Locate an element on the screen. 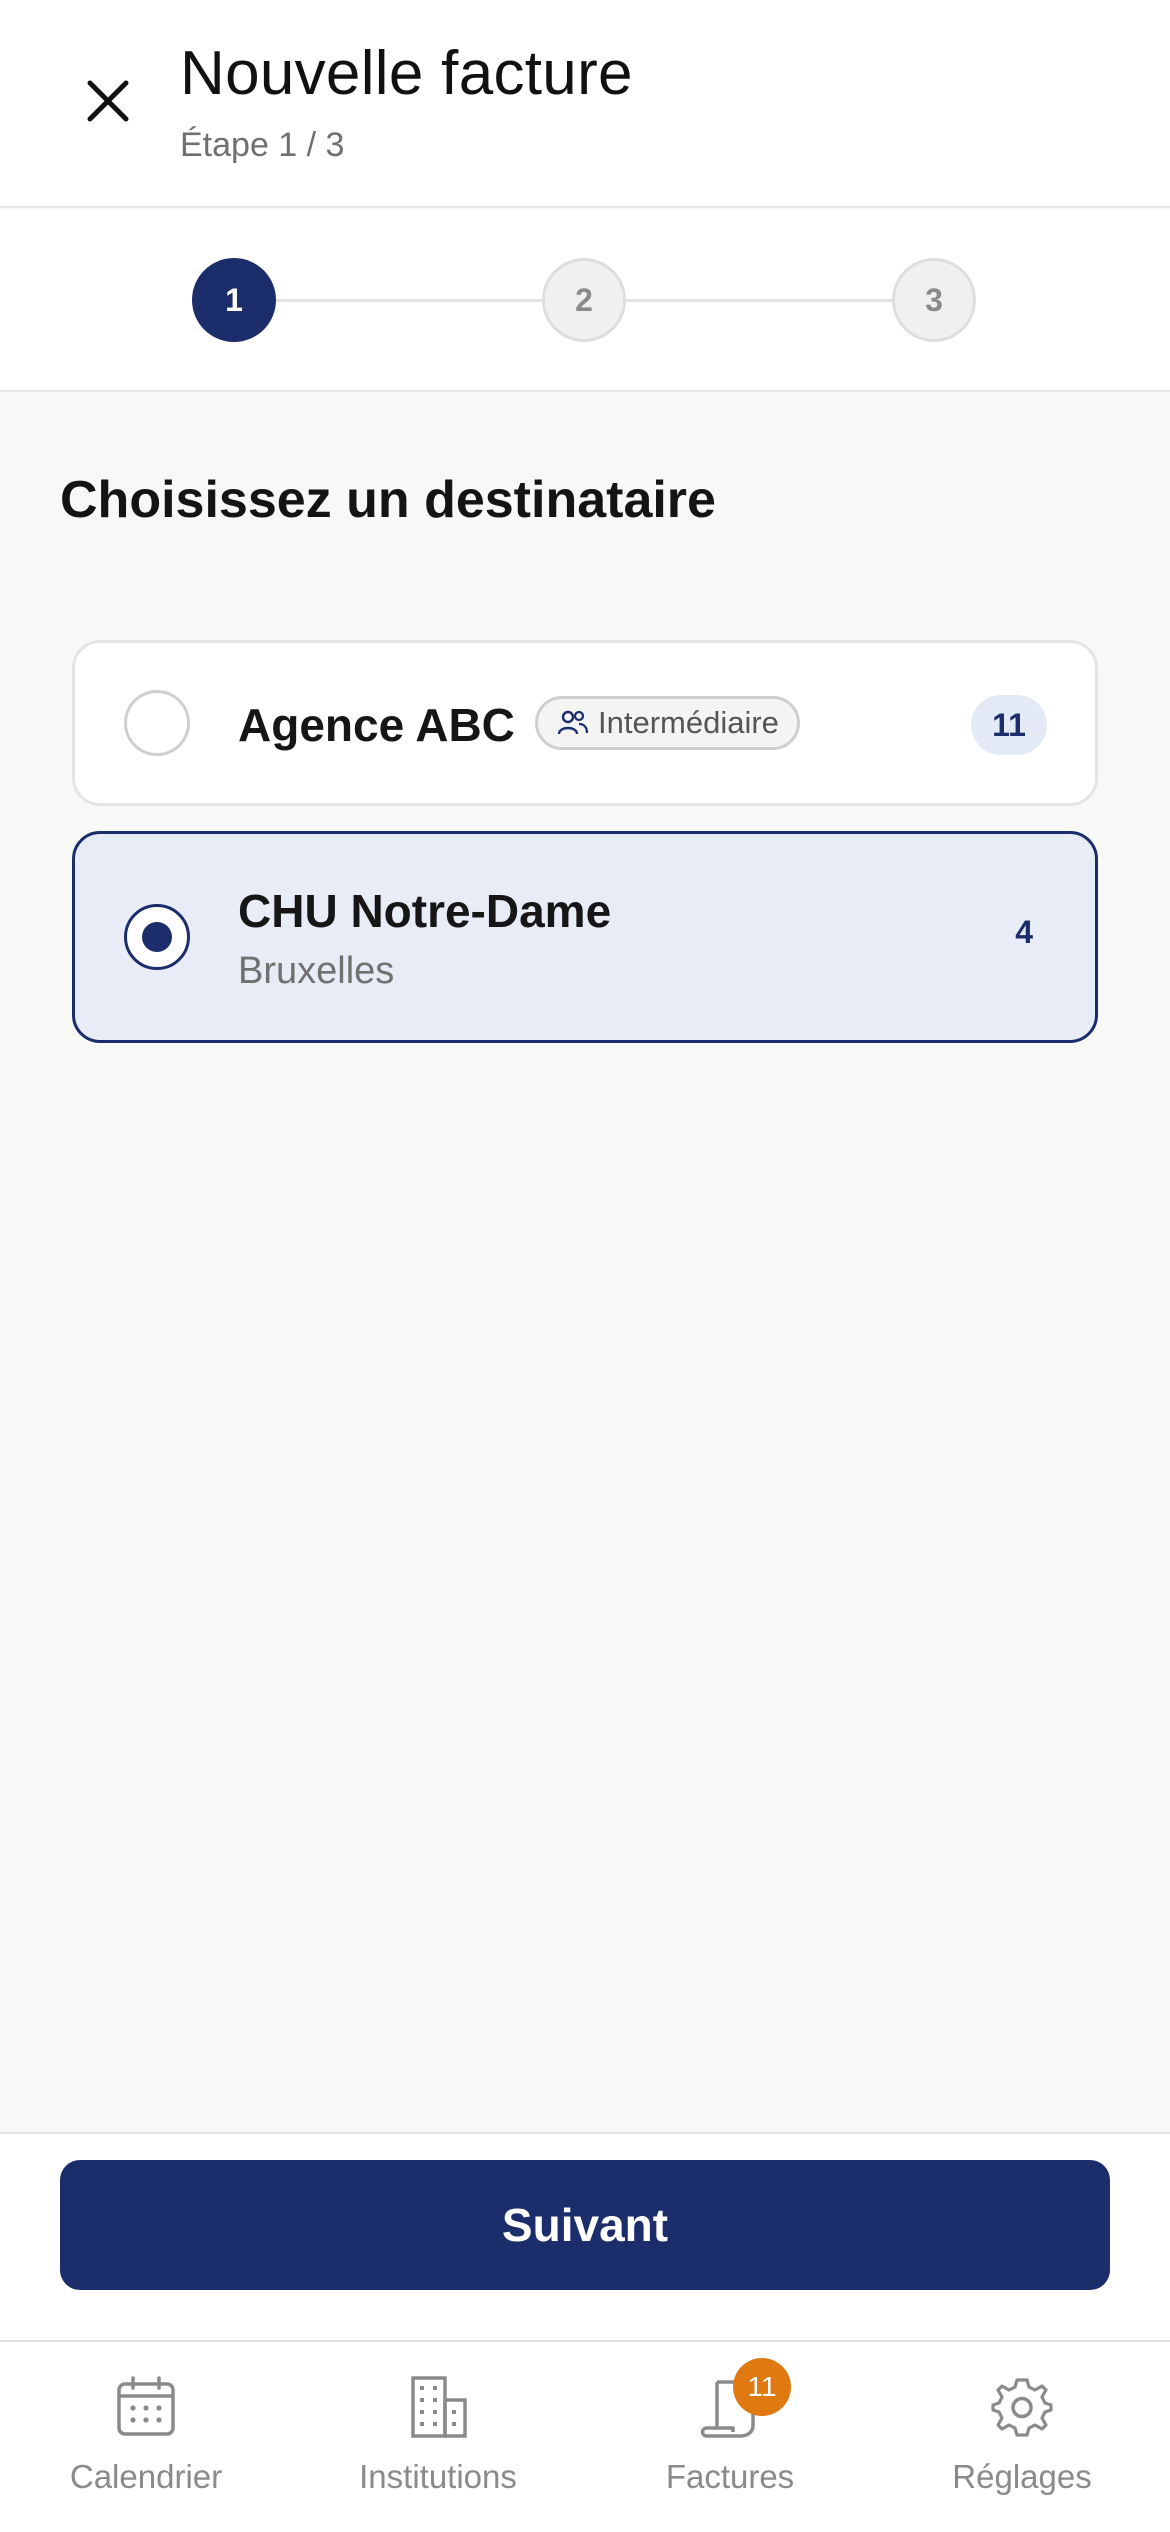  radio-dot is located at coordinates (157, 937).